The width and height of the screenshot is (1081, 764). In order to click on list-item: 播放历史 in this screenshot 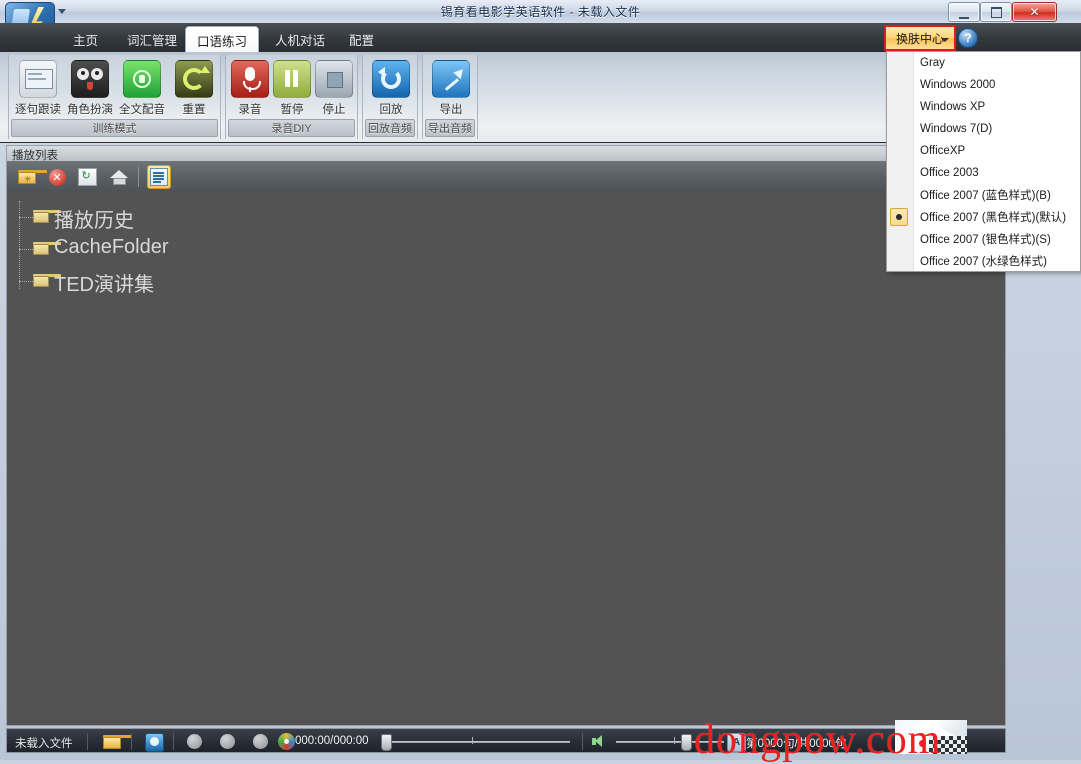, I will do `click(506, 217)`.